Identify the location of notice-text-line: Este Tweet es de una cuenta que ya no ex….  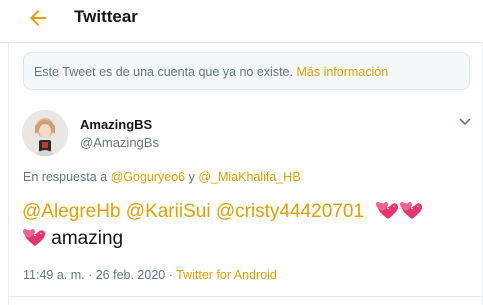
(211, 72).